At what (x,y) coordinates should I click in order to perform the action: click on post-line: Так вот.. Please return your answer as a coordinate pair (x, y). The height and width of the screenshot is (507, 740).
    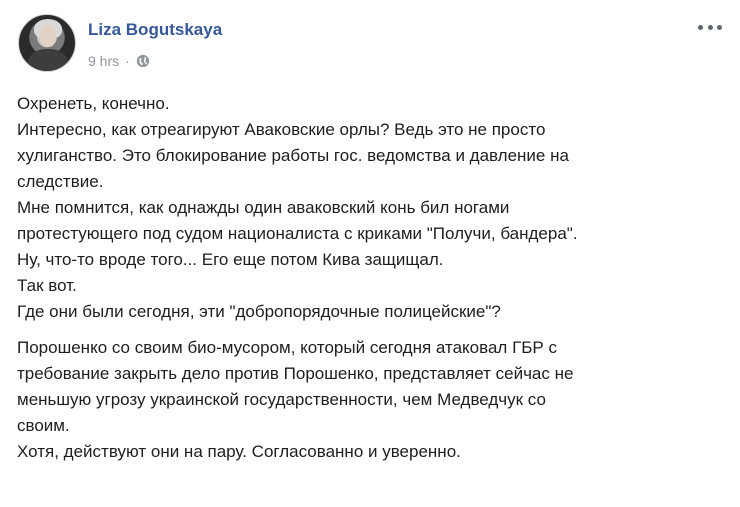
    Looking at the image, I should click on (47, 285).